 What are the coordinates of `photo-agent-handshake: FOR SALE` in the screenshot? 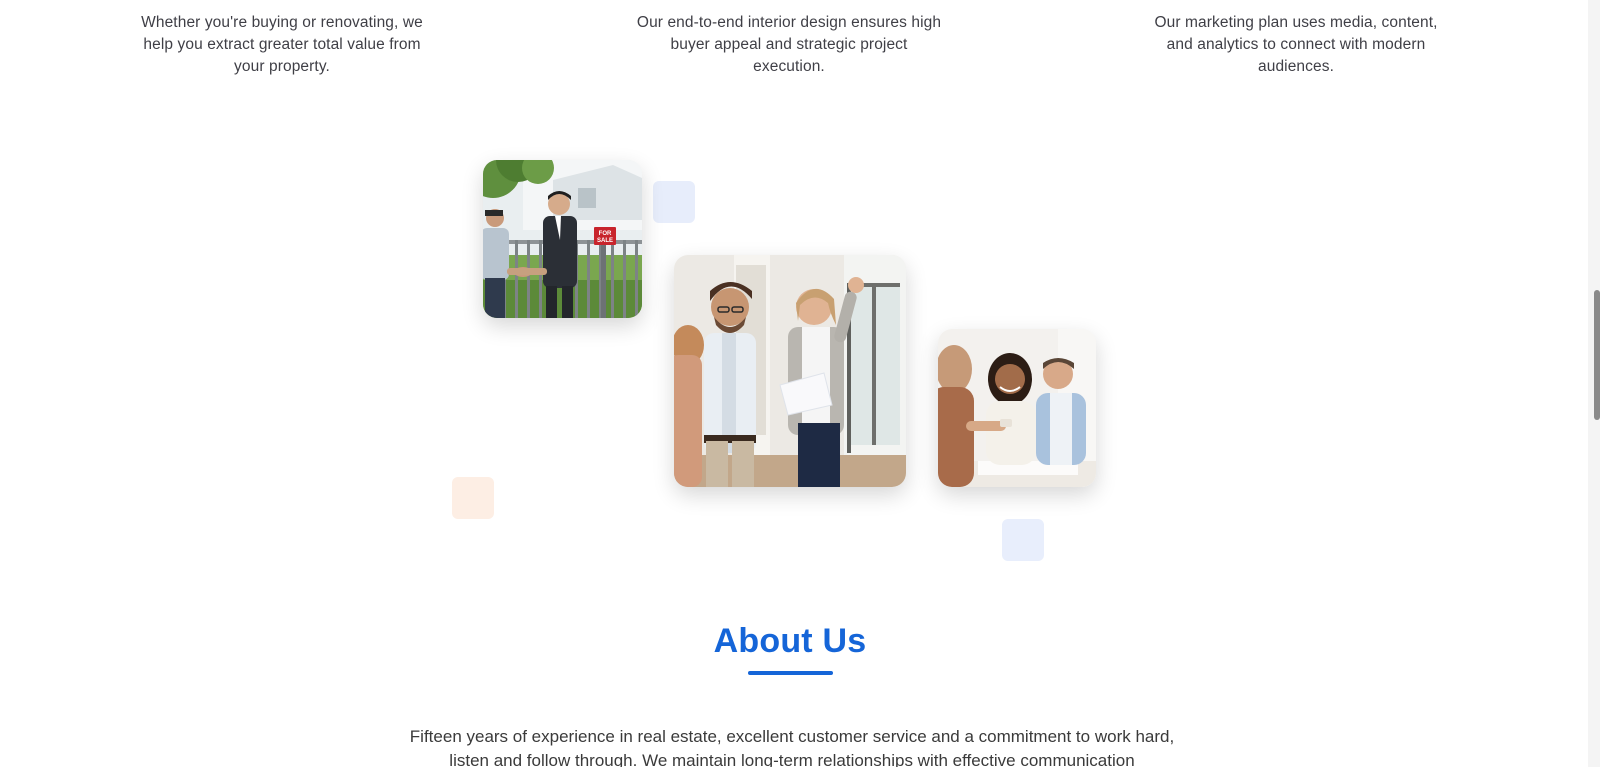 It's located at (562, 239).